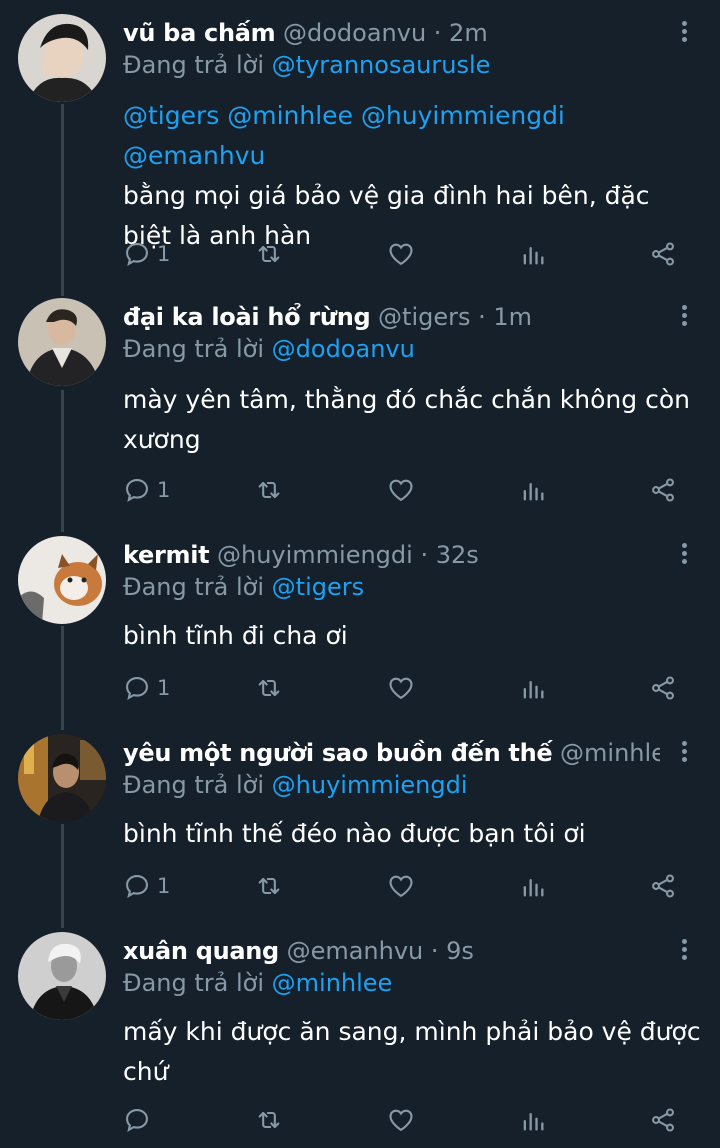 The height and width of the screenshot is (1148, 720). What do you see at coordinates (370, 785) in the screenshot?
I see `reply-mention: @huyimmiengdi` at bounding box center [370, 785].